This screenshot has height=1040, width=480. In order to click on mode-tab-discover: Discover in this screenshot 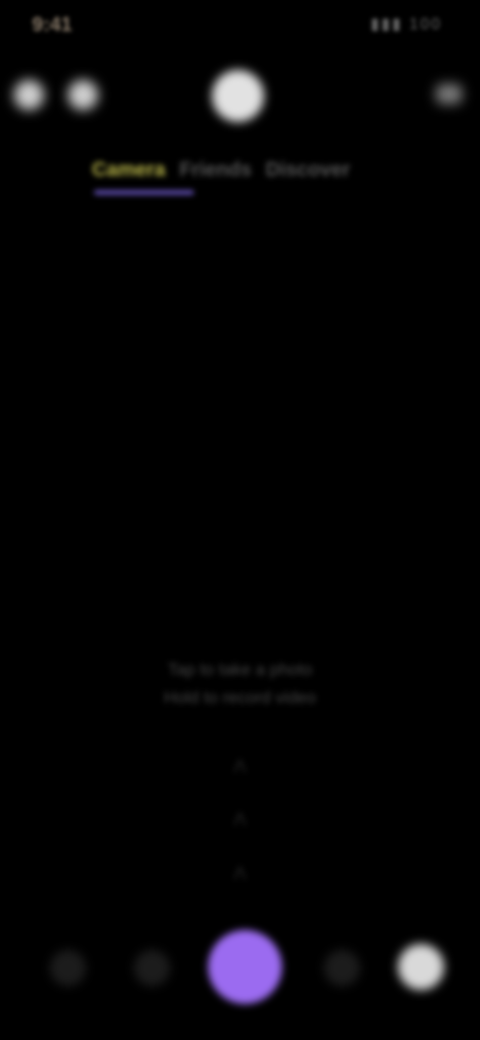, I will do `click(308, 170)`.